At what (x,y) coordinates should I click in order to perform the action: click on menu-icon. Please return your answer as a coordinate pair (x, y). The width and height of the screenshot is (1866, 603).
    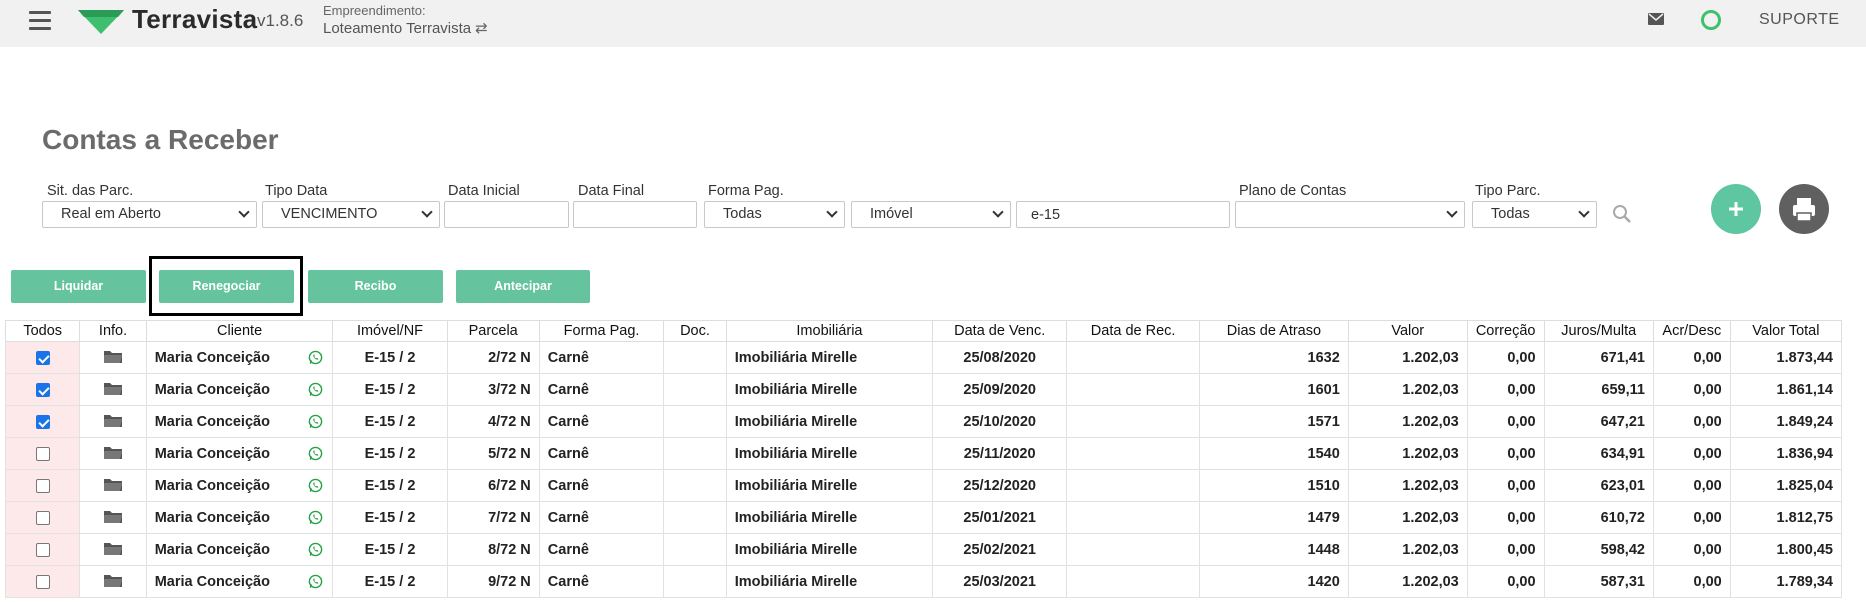
    Looking at the image, I should click on (40, 21).